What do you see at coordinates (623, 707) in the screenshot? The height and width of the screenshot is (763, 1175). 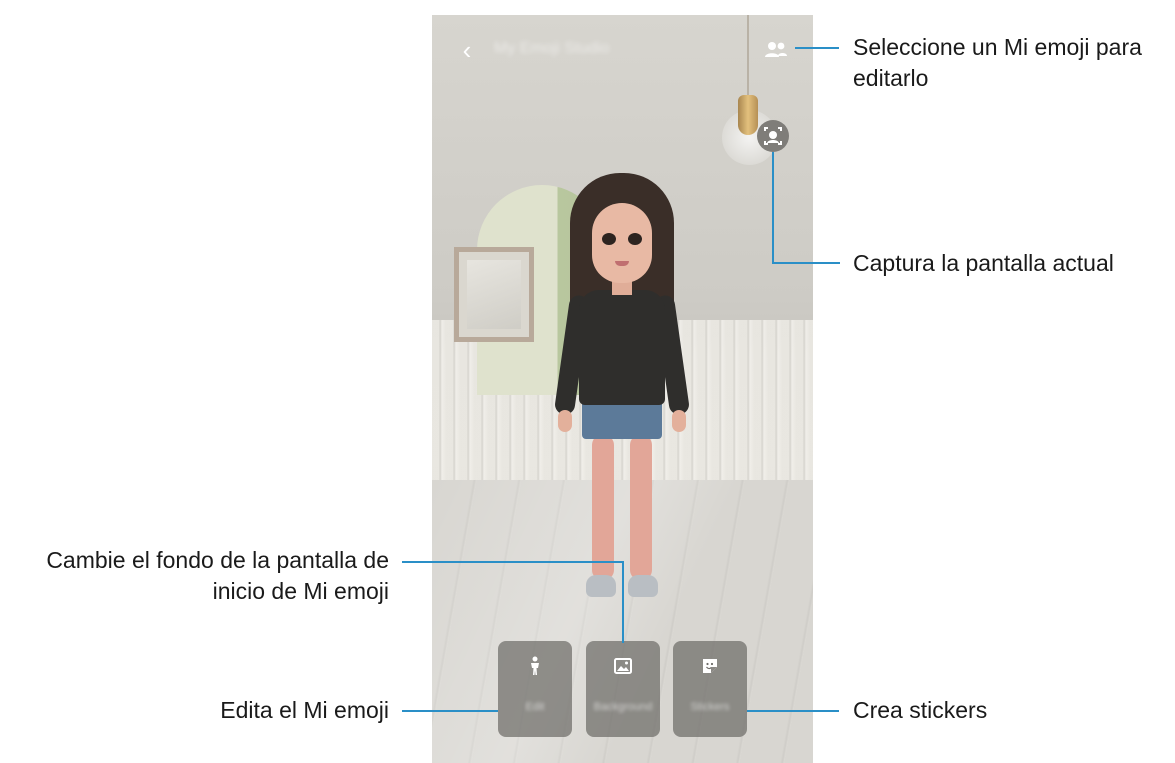 I see `background-button-label: Background` at bounding box center [623, 707].